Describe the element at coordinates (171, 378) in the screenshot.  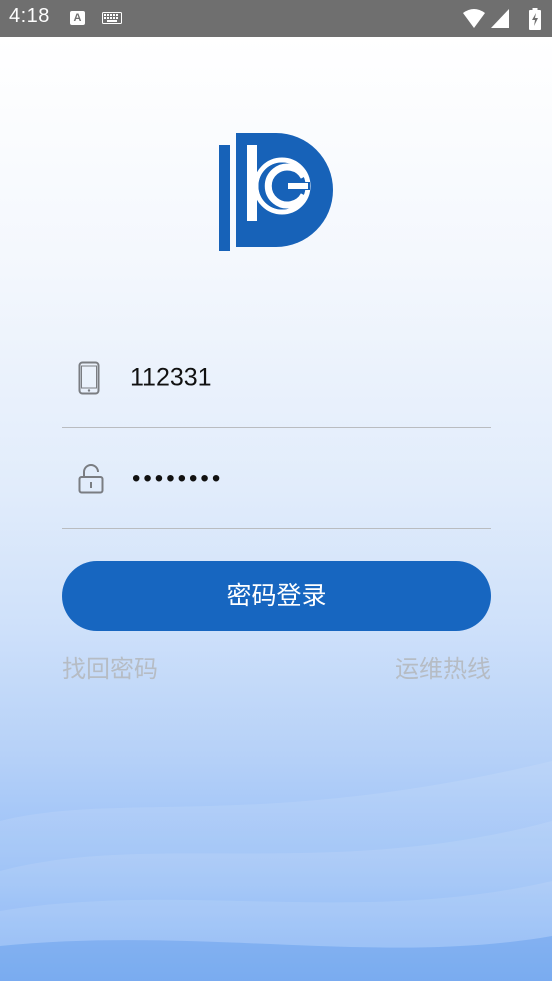
I see `phone-input: 112331` at that location.